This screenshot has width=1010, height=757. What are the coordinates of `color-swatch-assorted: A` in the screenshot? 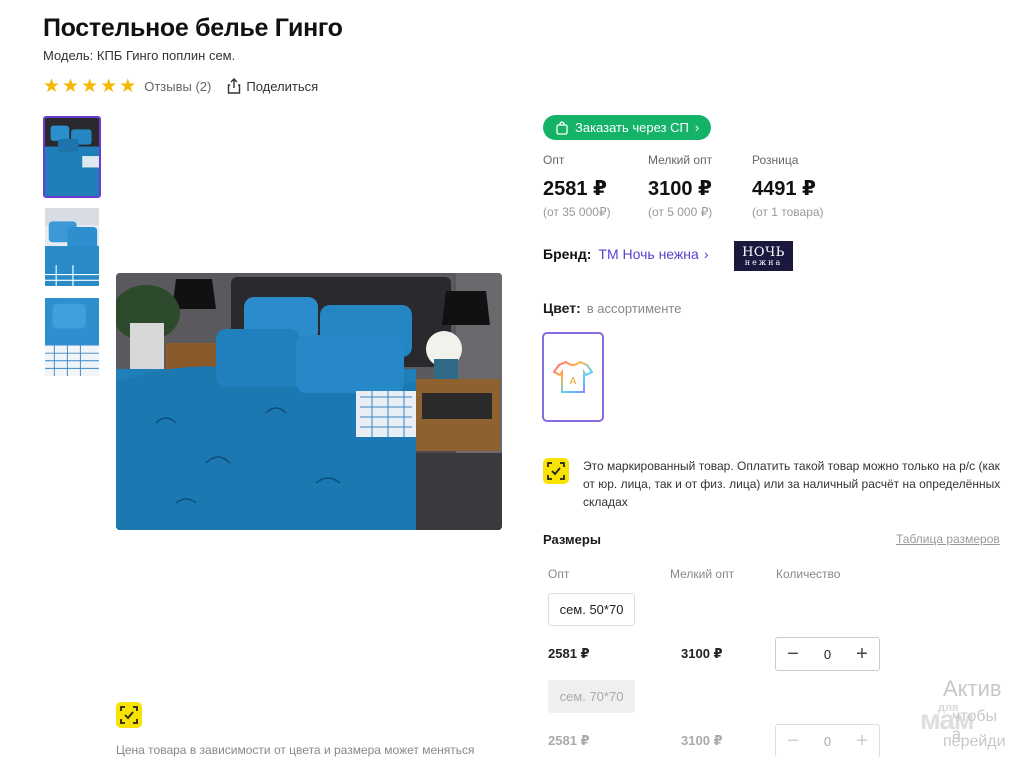 It's located at (573, 377).